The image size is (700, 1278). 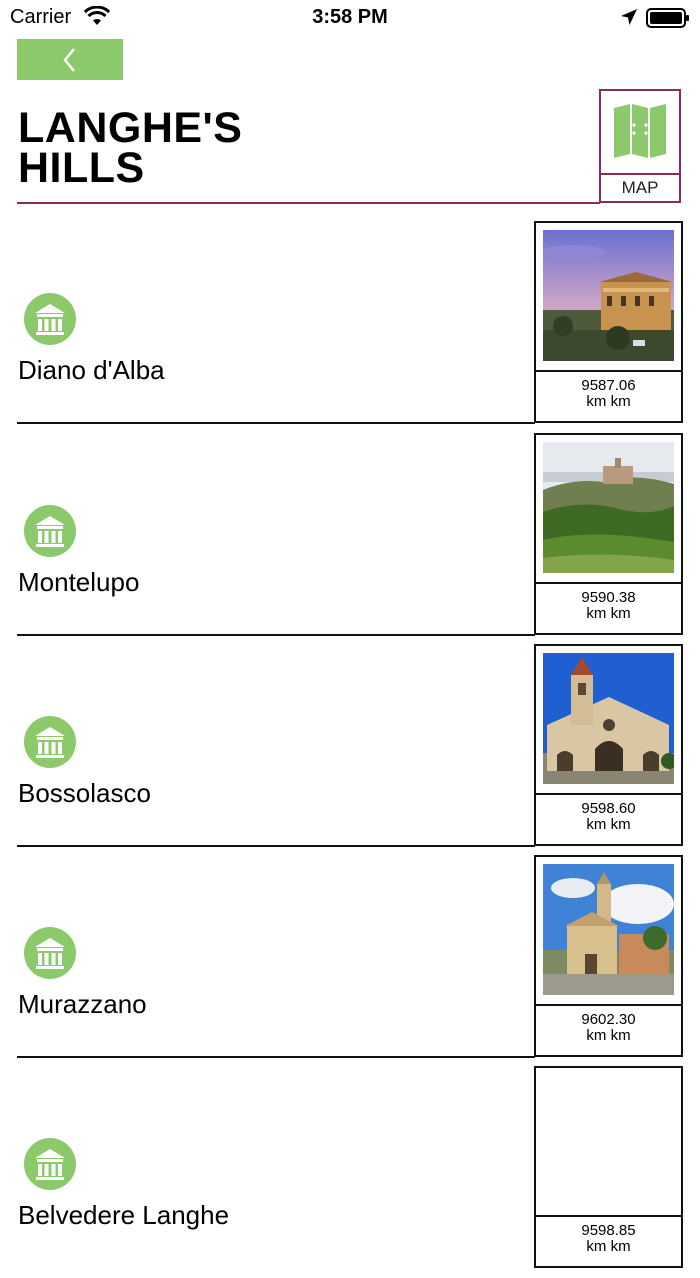 What do you see at coordinates (667, 18) in the screenshot?
I see `battery-icon` at bounding box center [667, 18].